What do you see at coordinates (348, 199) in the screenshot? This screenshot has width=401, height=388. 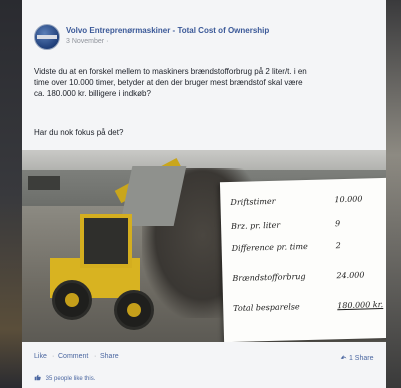 I see `note-value: 10.000` at bounding box center [348, 199].